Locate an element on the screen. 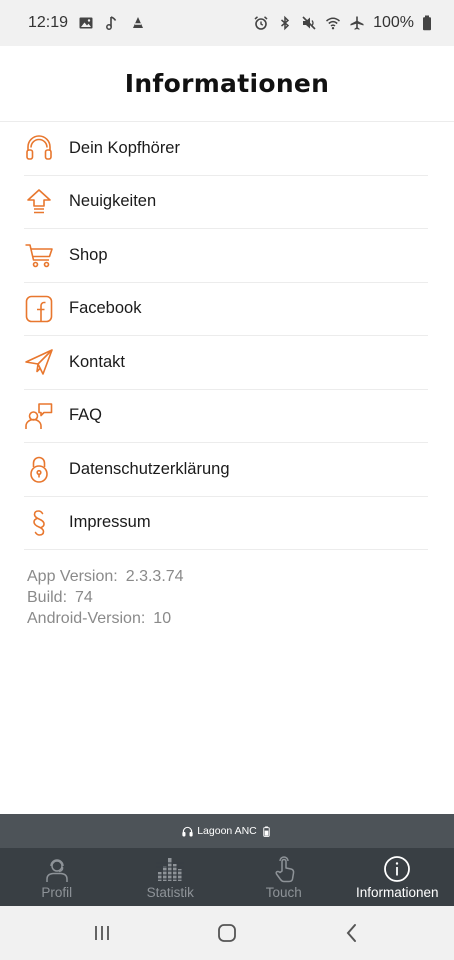 Image resolution: width=454 pixels, height=960 pixels. menu-item-shop: Shop is located at coordinates (226, 256).